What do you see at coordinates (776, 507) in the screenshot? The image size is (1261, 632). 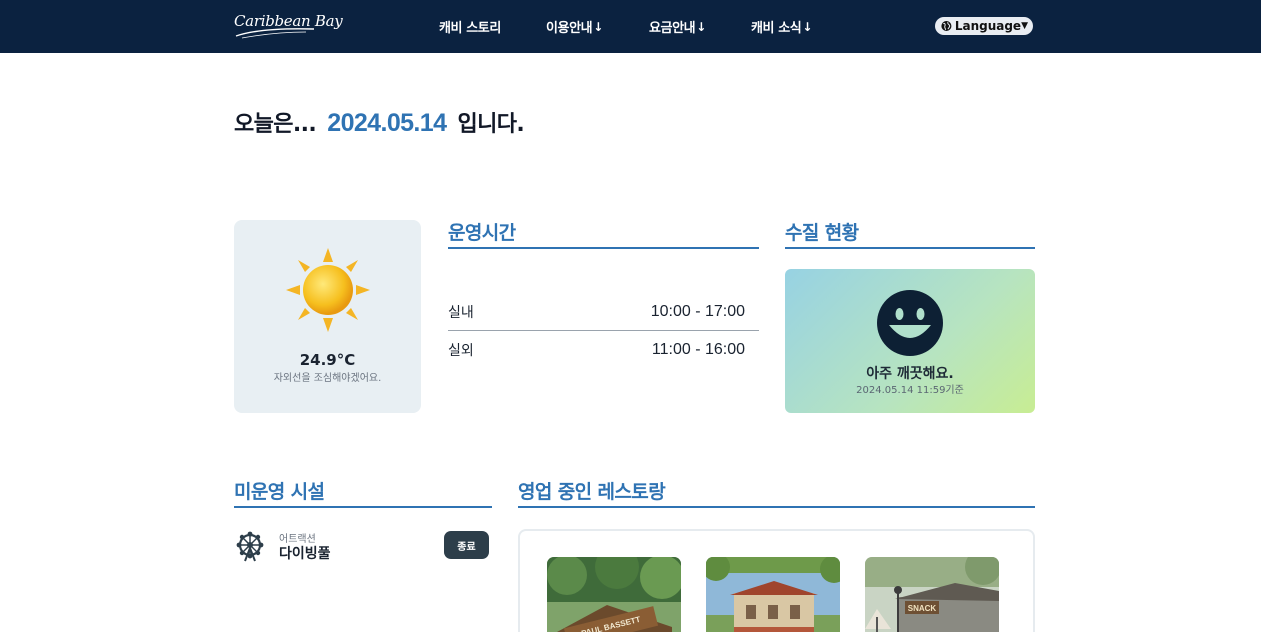 I see `restaurants-underline` at bounding box center [776, 507].